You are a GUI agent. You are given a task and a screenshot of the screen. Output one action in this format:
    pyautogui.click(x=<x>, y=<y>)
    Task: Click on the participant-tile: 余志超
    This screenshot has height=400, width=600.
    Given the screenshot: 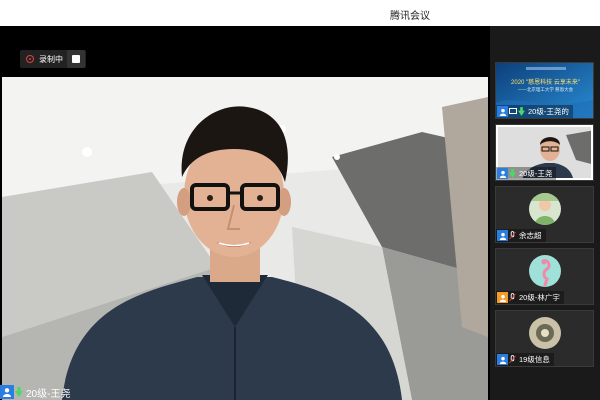 What is the action you would take?
    pyautogui.click(x=544, y=214)
    